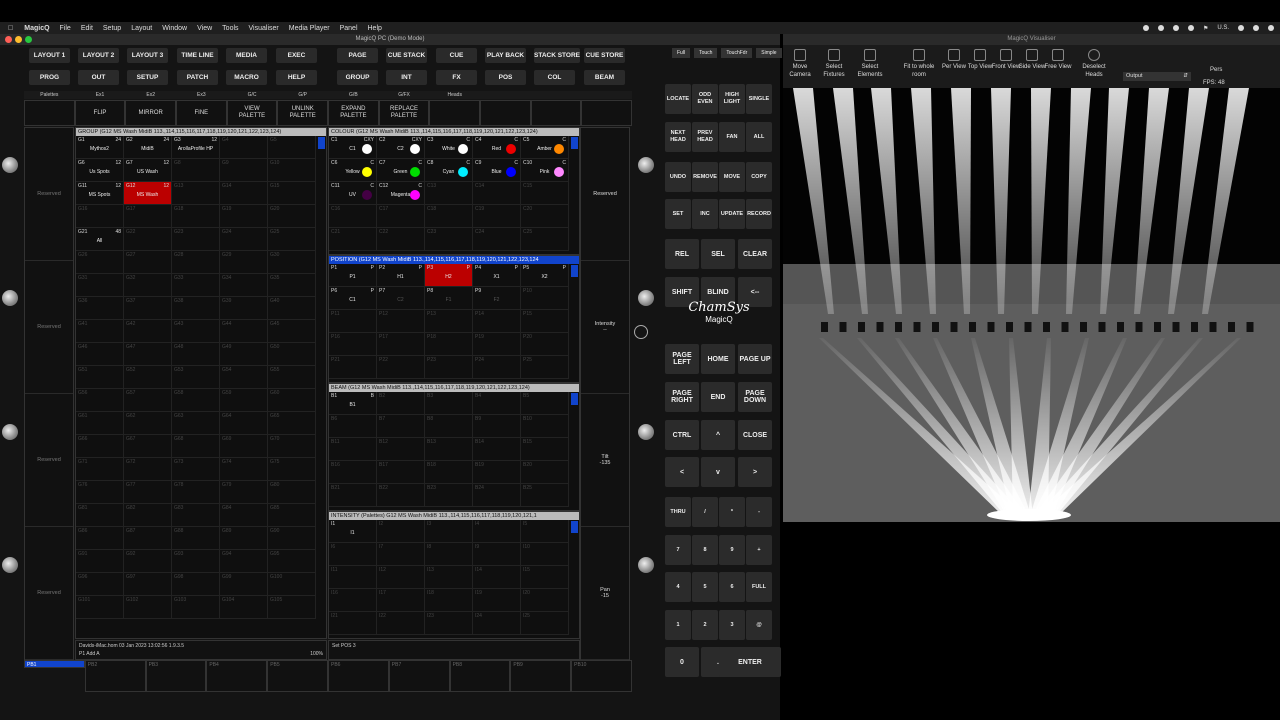  What do you see at coordinates (148, 469) in the screenshot?
I see `palette-cell: G72` at bounding box center [148, 469].